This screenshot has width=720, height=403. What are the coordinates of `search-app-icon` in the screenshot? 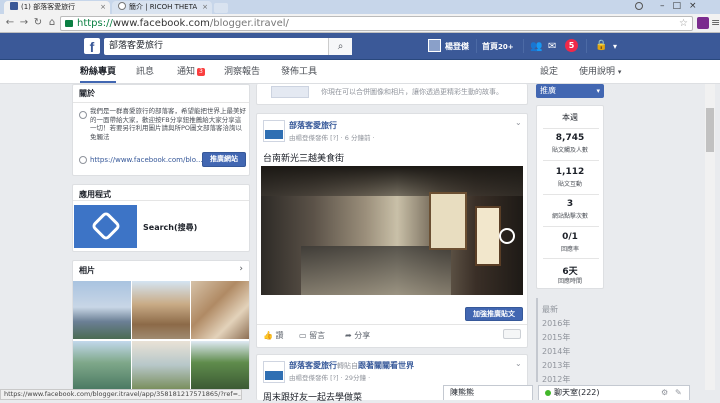 It's located at (105, 226).